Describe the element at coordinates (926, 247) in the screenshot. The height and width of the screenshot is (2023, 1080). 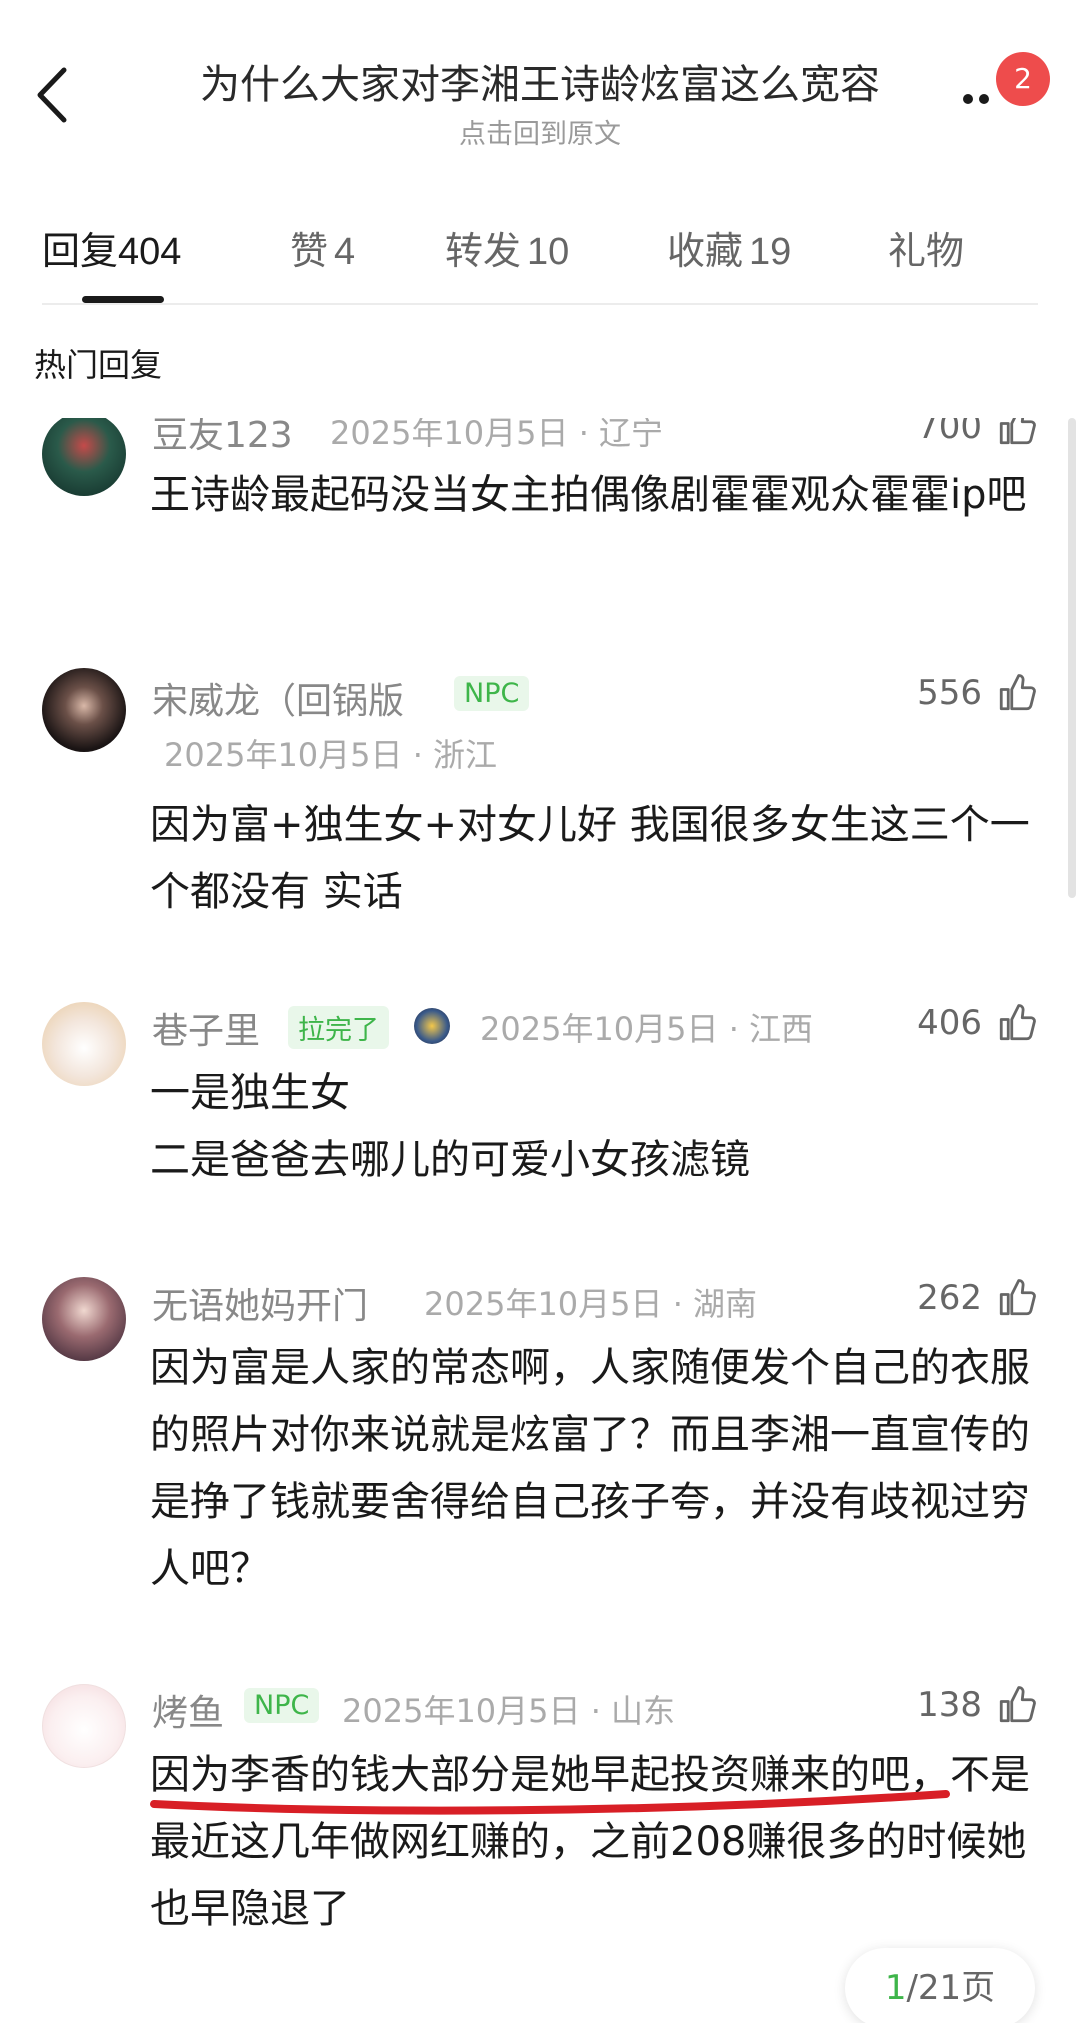
I see `tab-gifts: 礼物` at that location.